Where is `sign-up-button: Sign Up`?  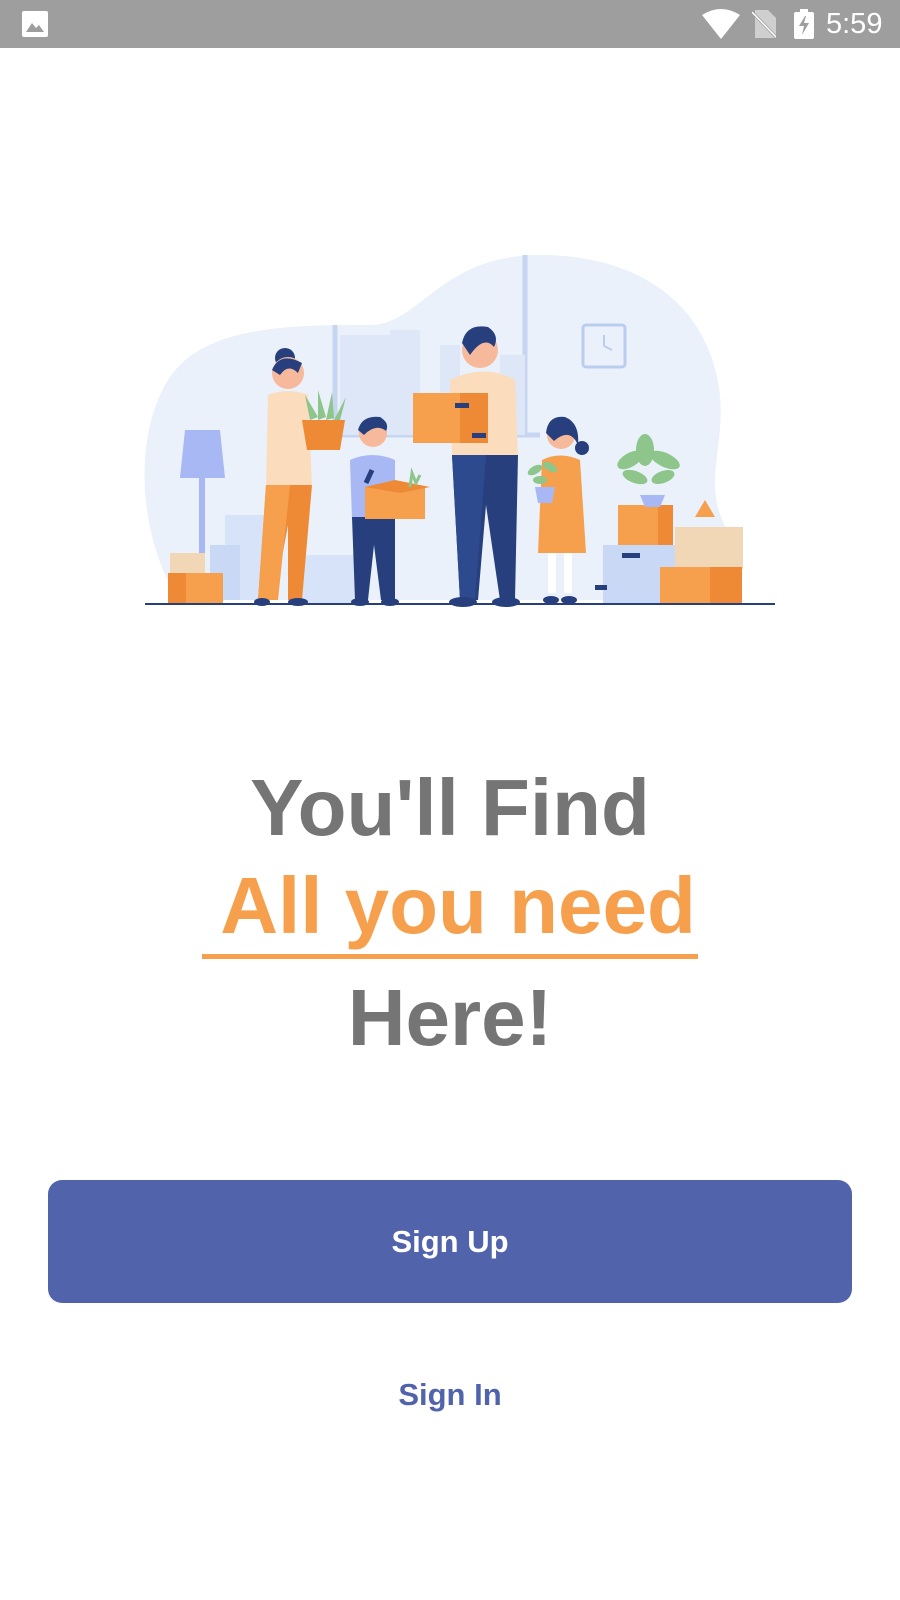 sign-up-button: Sign Up is located at coordinates (450, 1241).